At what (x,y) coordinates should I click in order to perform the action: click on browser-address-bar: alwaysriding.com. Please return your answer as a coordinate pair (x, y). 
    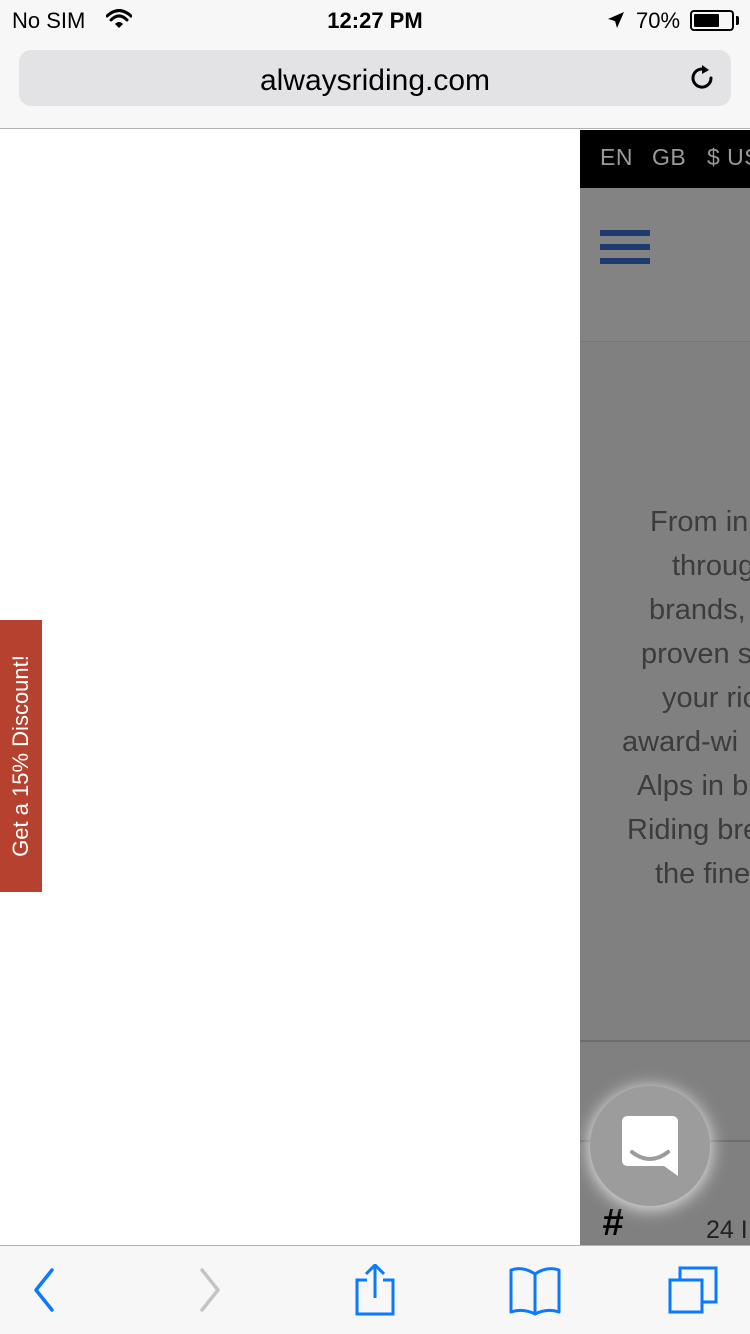
    Looking at the image, I should click on (375, 85).